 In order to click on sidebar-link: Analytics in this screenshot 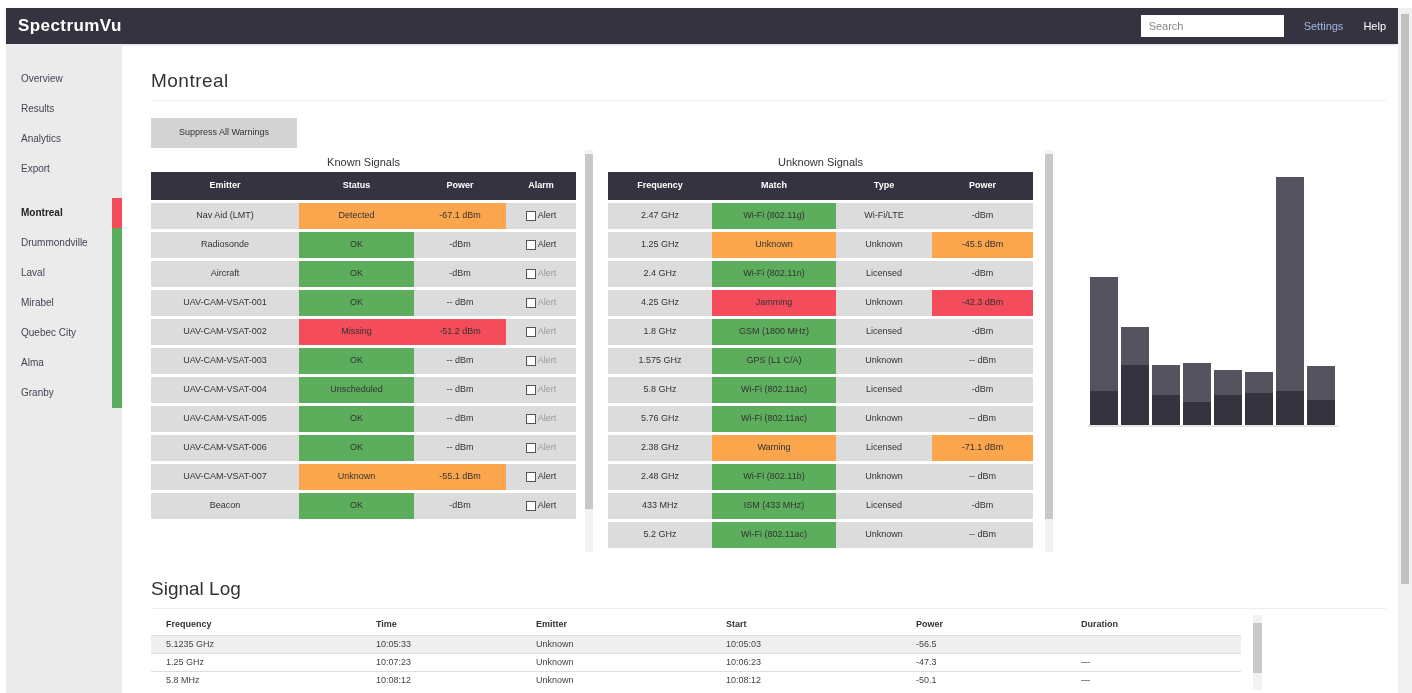, I will do `click(64, 139)`.